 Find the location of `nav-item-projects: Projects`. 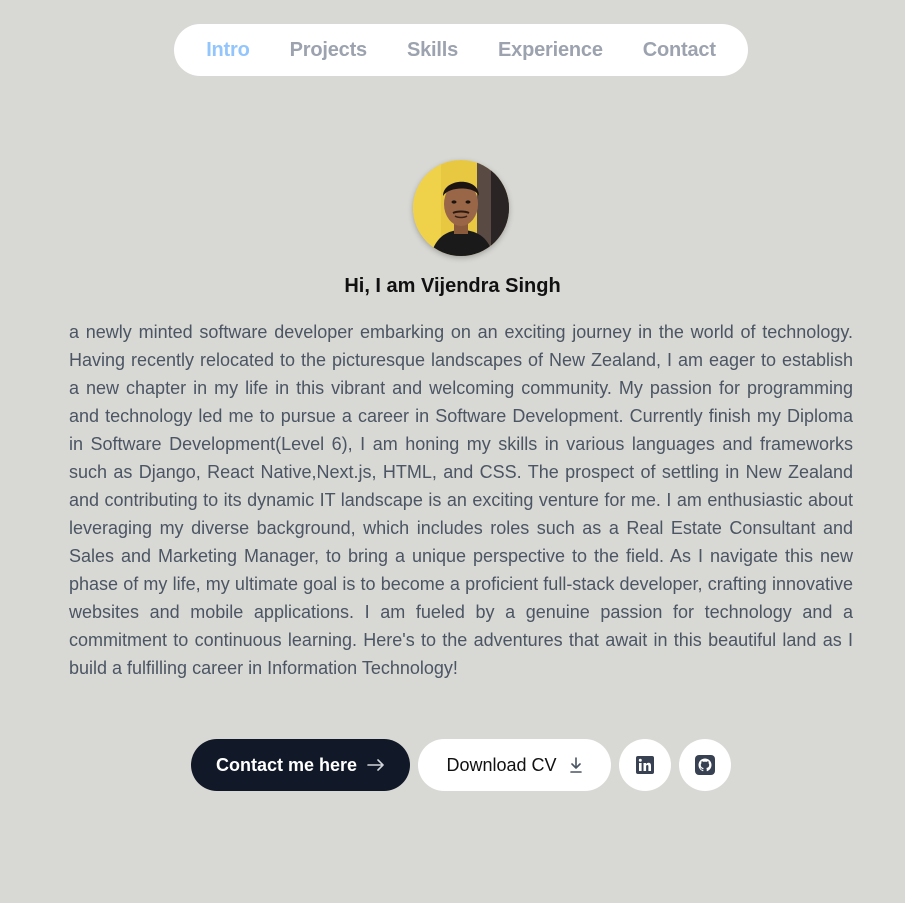

nav-item-projects: Projects is located at coordinates (328, 50).